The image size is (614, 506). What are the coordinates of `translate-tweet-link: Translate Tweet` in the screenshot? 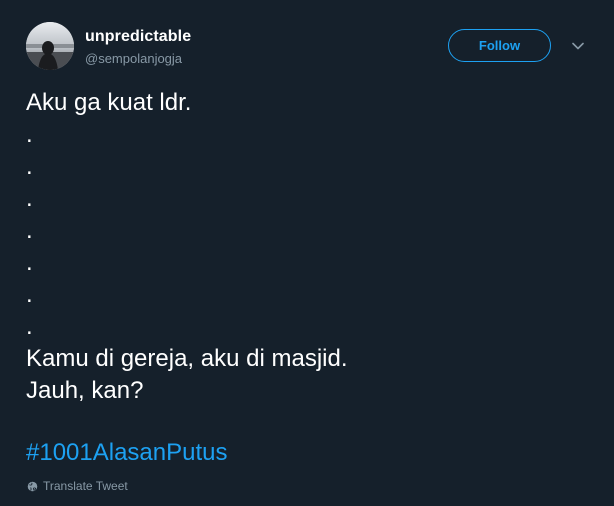 It's located at (77, 486).